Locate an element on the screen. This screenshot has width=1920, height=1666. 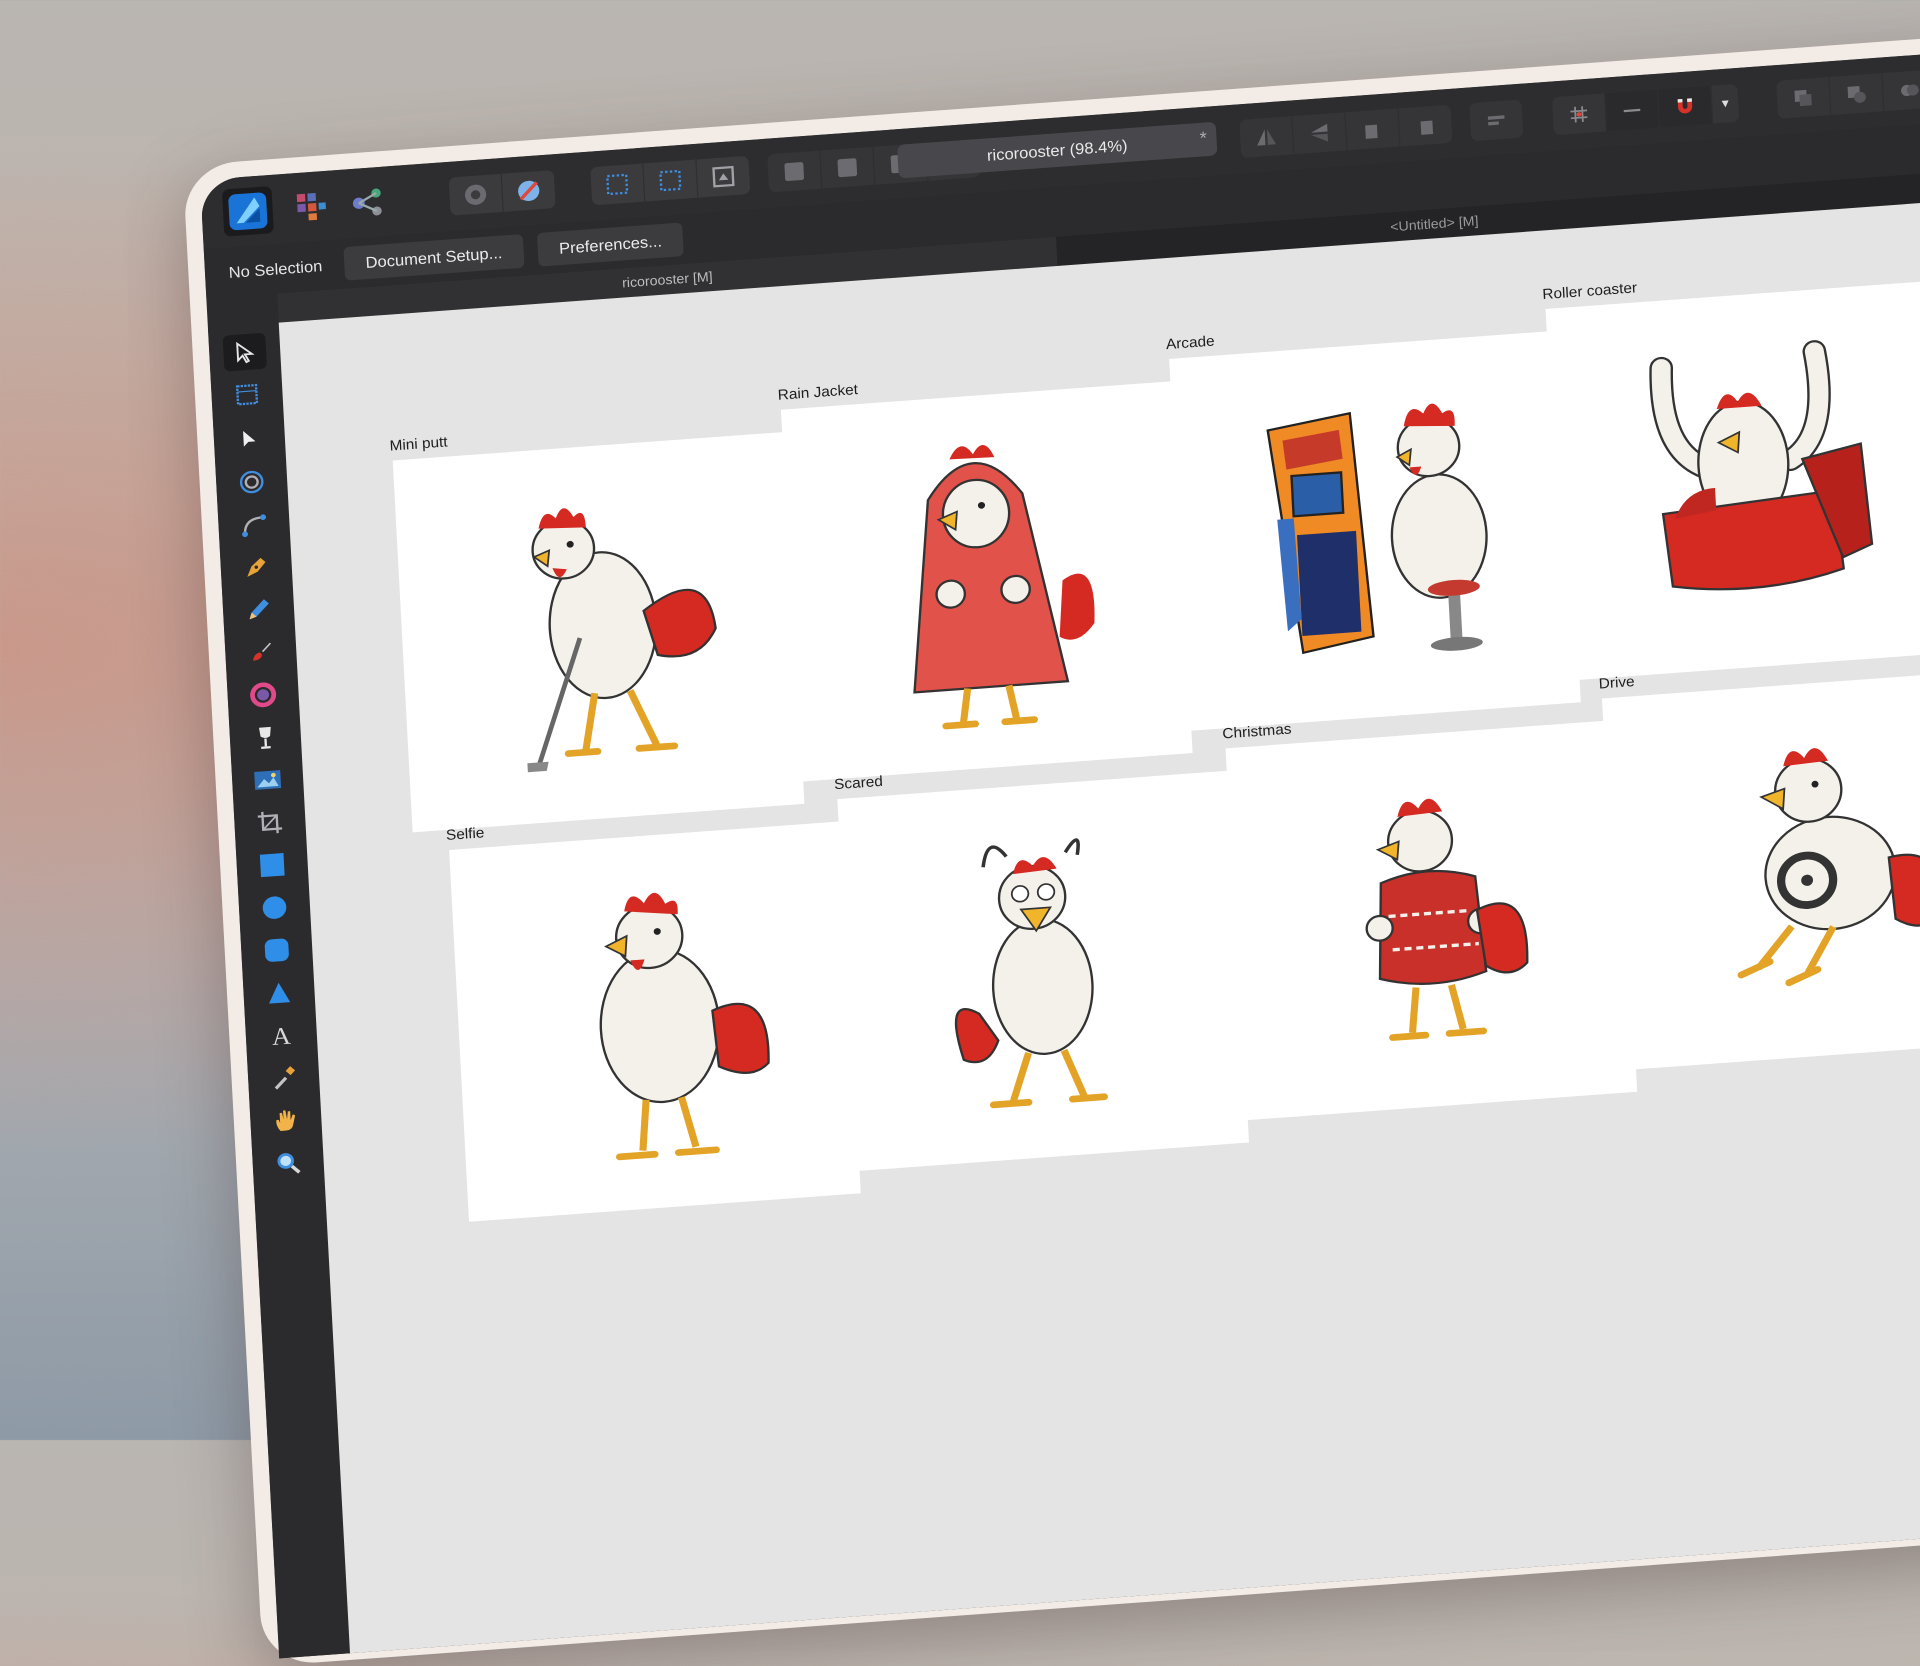
flip-horizontal-button is located at coordinates (1266, 137).